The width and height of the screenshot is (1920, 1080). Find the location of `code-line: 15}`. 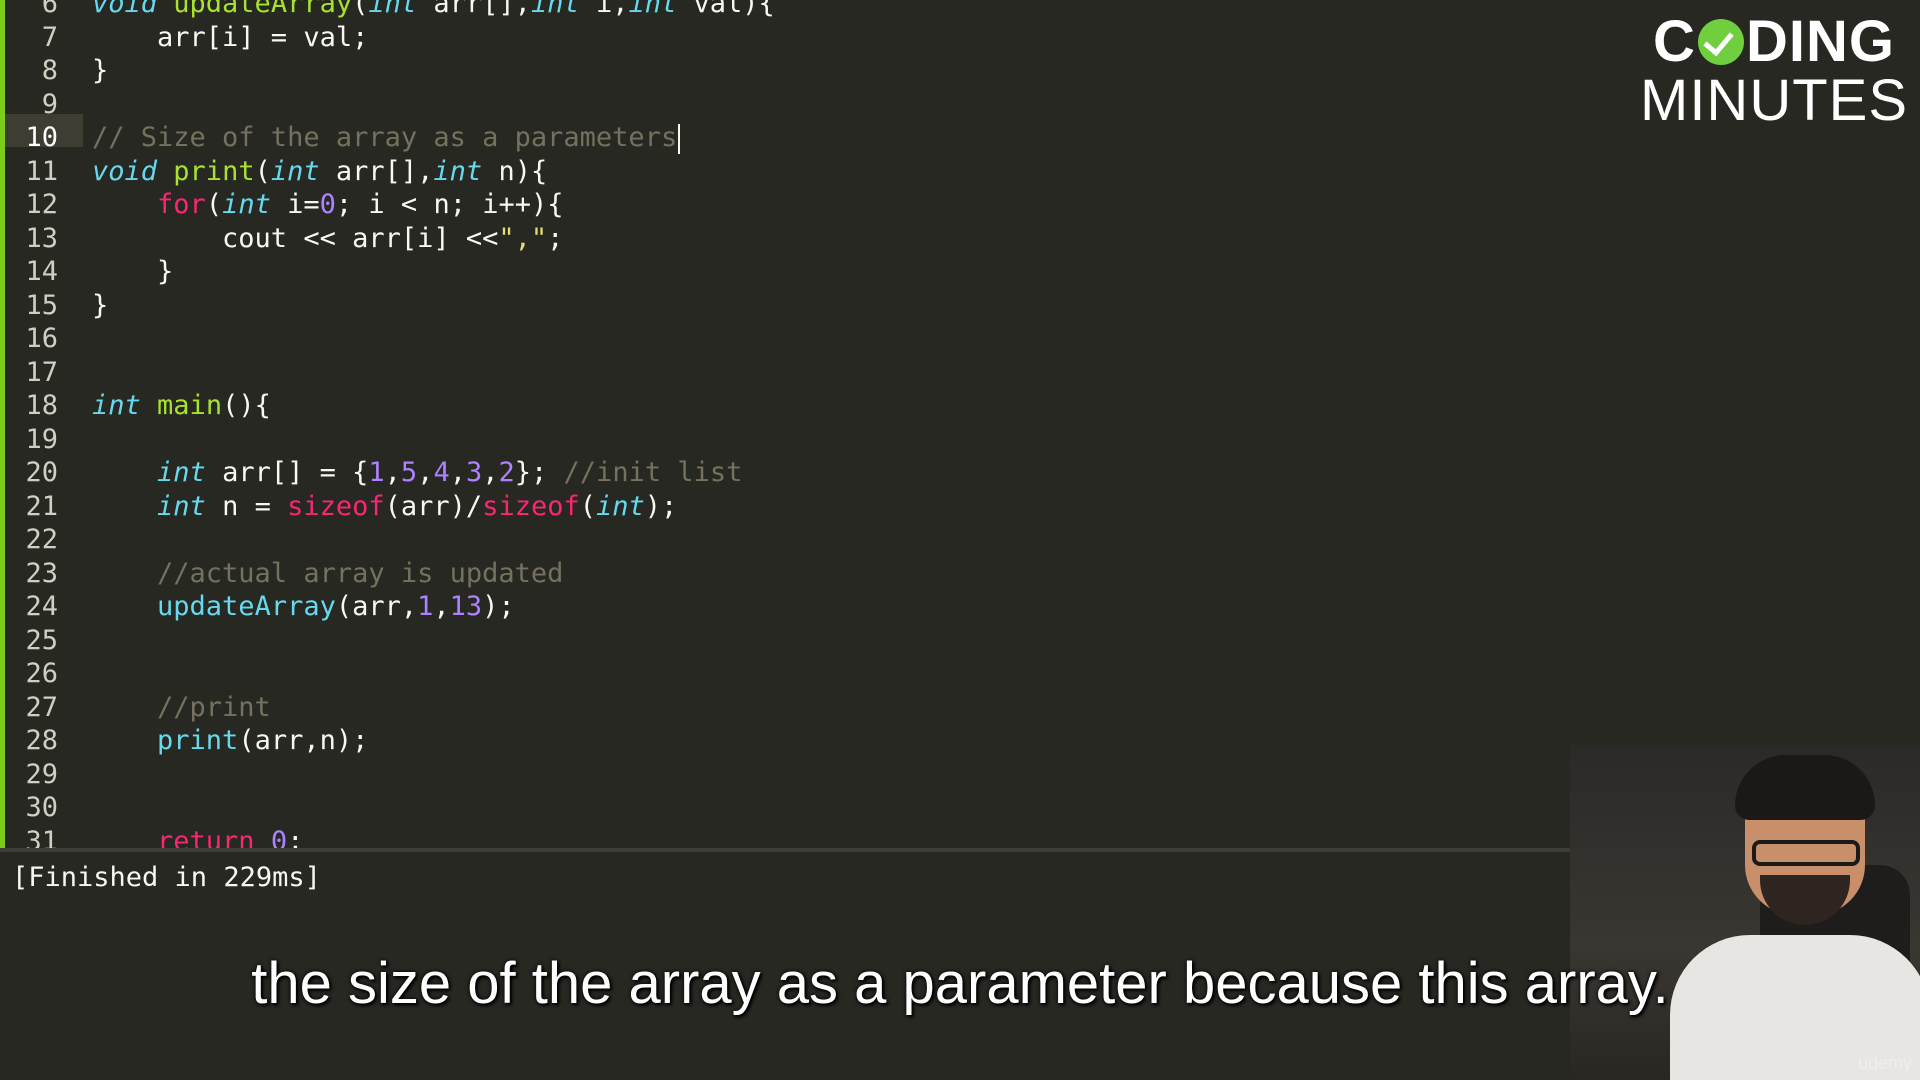

code-line: 15} is located at coordinates (960, 305).